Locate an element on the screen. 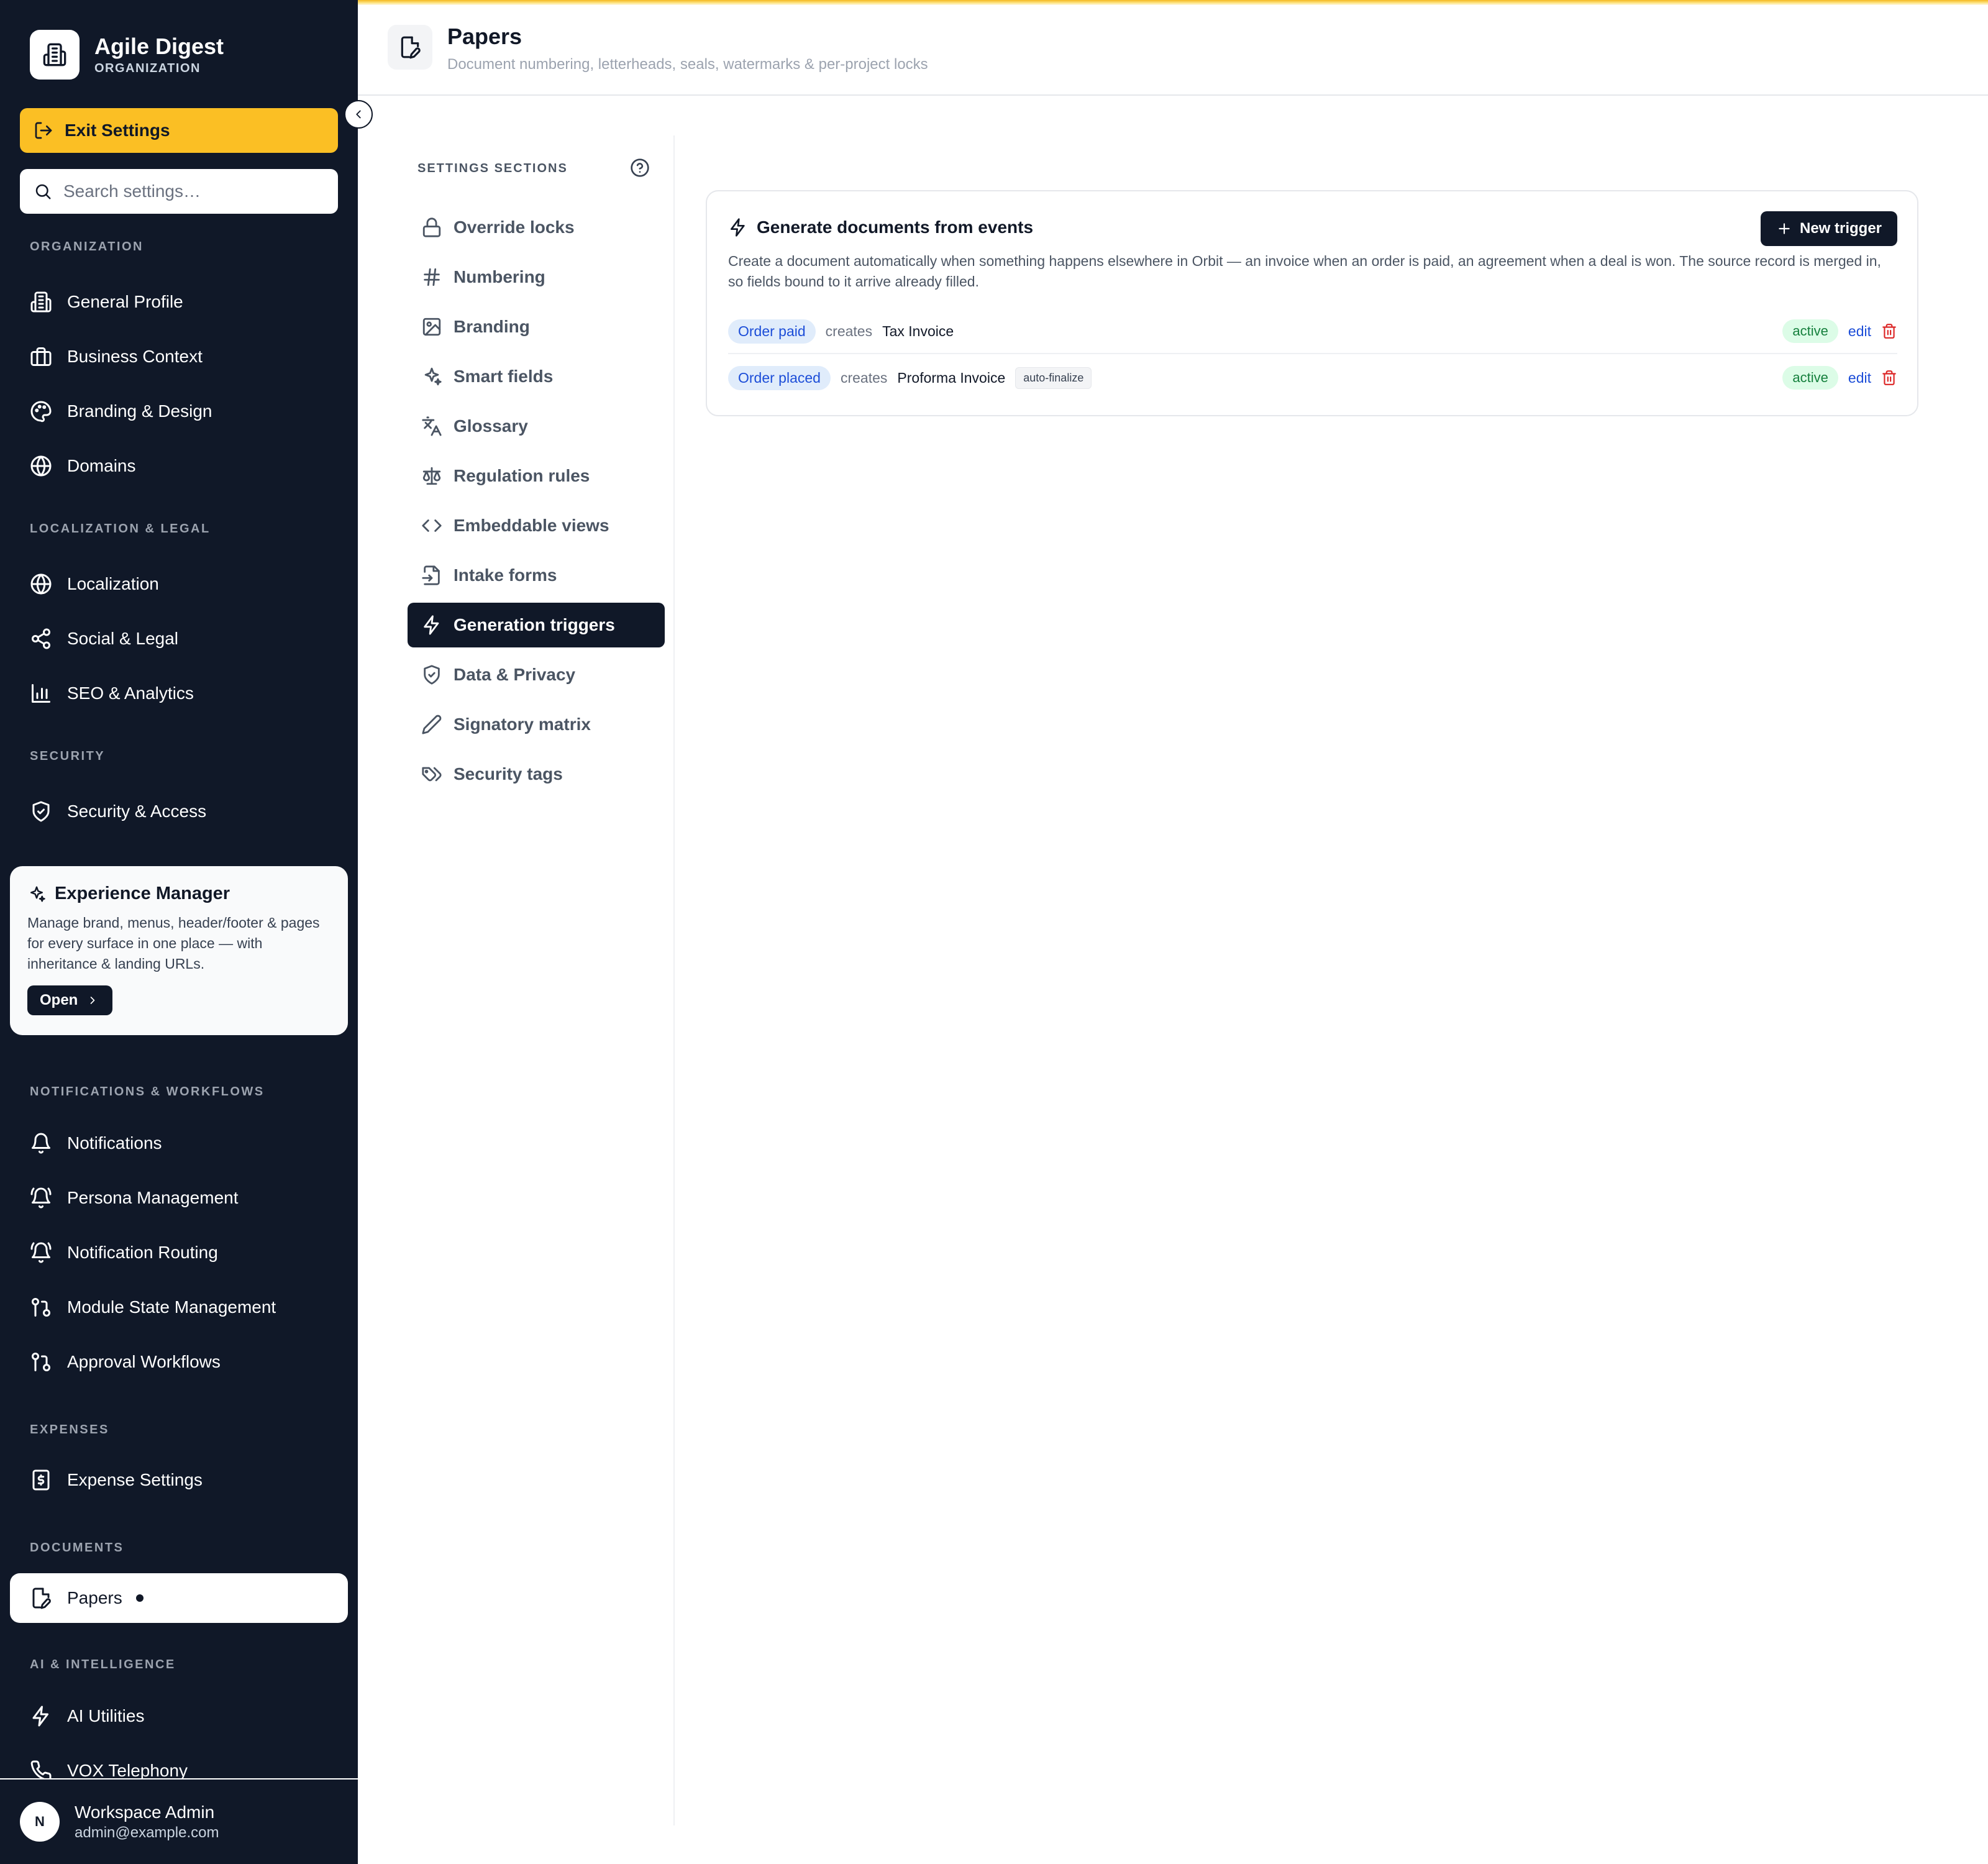 Image resolution: width=1988 pixels, height=1864 pixels. section-item-regulation-rules: Regulation rules is located at coordinates (536, 476).